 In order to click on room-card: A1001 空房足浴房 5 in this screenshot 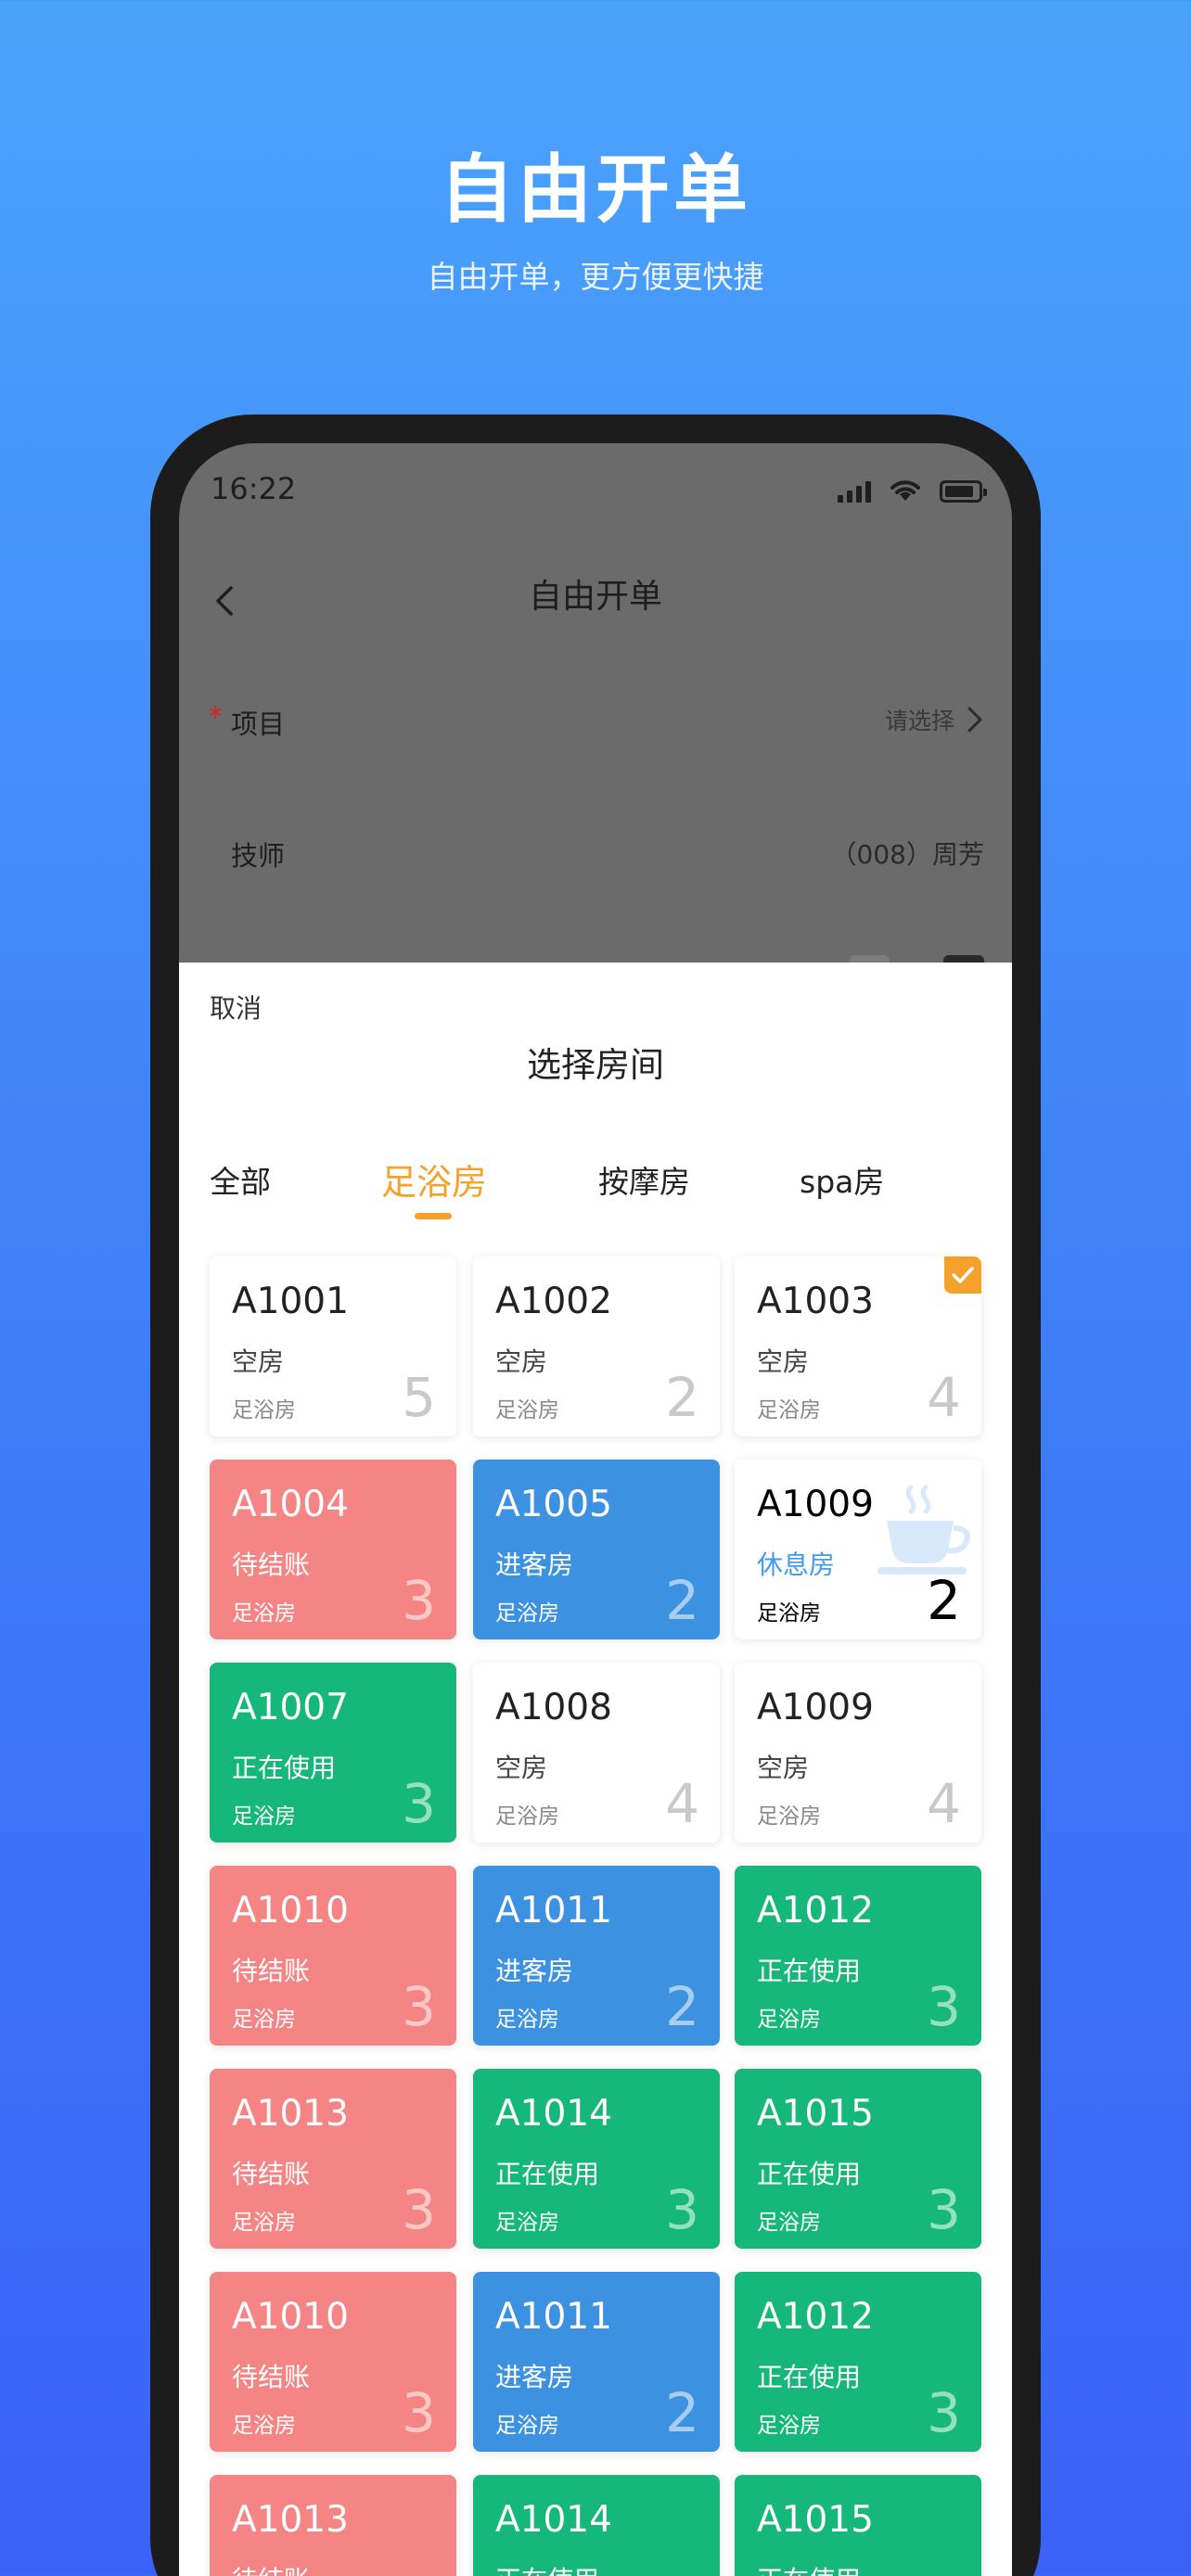, I will do `click(333, 1346)`.